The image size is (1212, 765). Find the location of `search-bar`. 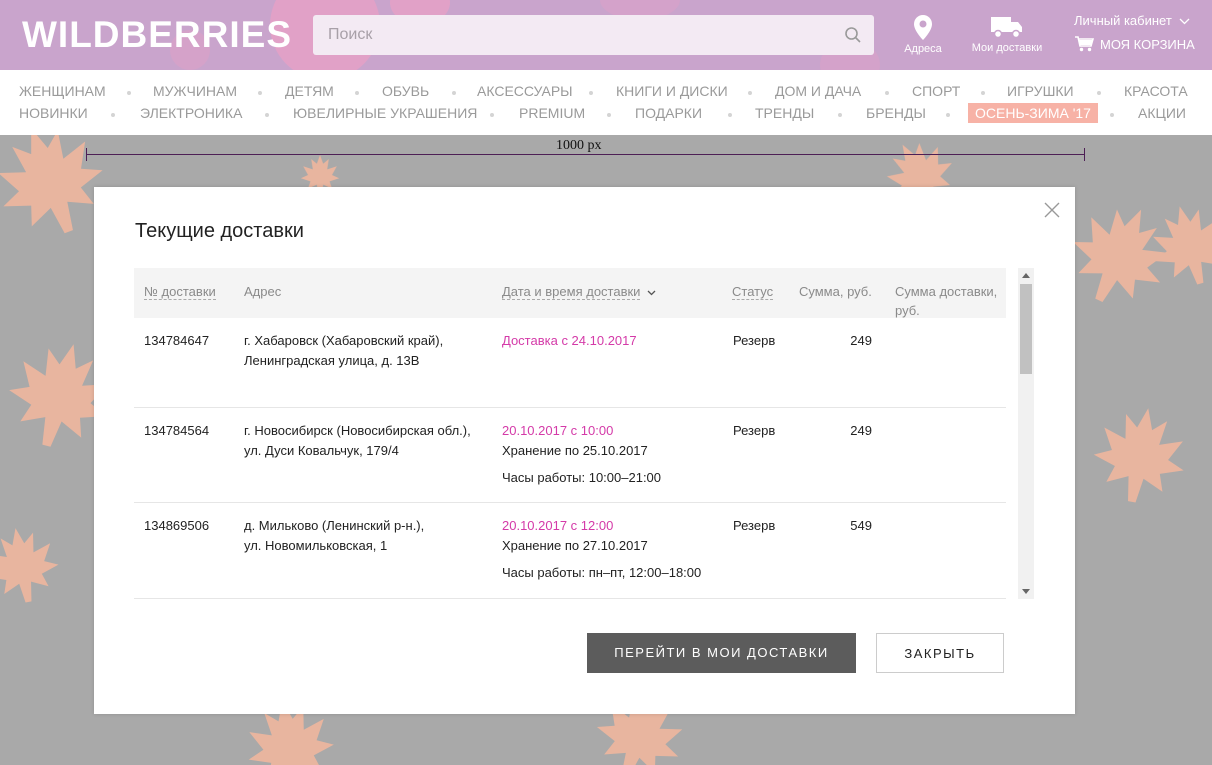

search-bar is located at coordinates (593, 35).